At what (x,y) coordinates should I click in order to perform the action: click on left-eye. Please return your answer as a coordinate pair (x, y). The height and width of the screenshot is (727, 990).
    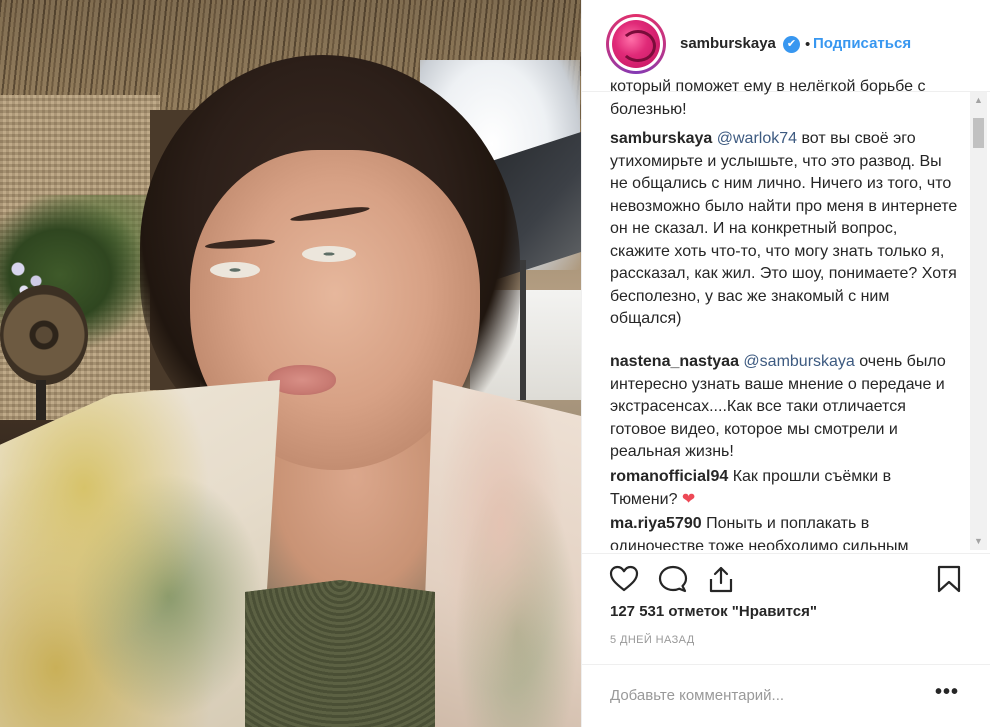
    Looking at the image, I should click on (235, 270).